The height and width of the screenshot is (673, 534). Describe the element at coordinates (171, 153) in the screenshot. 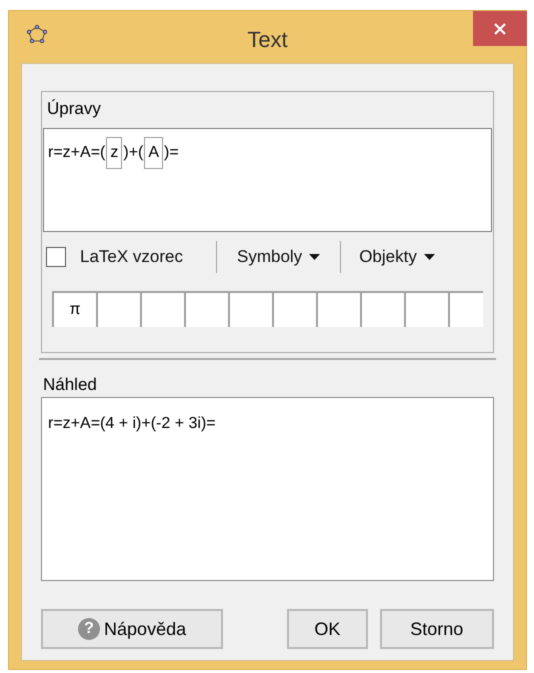

I see `formula-text: )=` at that location.